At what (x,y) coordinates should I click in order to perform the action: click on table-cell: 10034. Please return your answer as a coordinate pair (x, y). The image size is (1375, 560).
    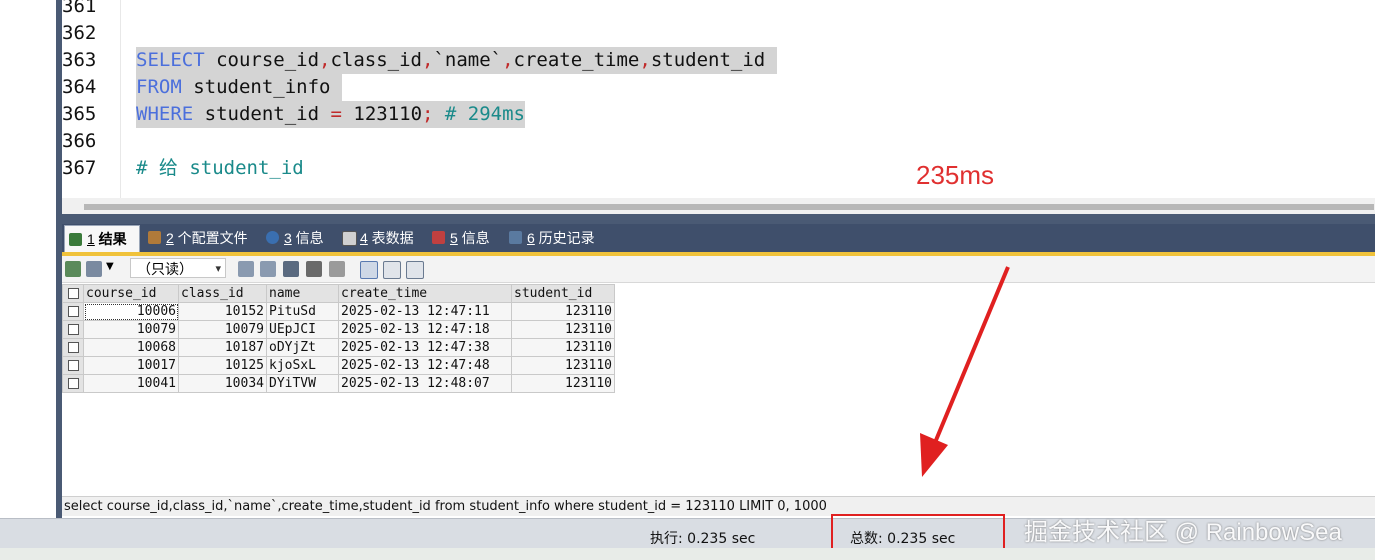
    Looking at the image, I should click on (222, 383).